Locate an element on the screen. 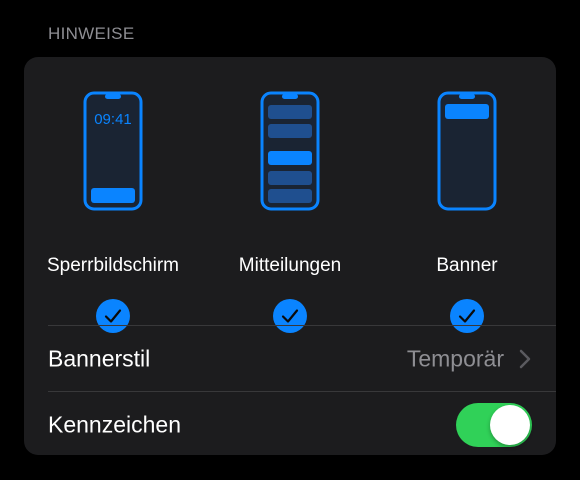 The image size is (580, 480). badges-row: Kennzeichen is located at coordinates (290, 424).